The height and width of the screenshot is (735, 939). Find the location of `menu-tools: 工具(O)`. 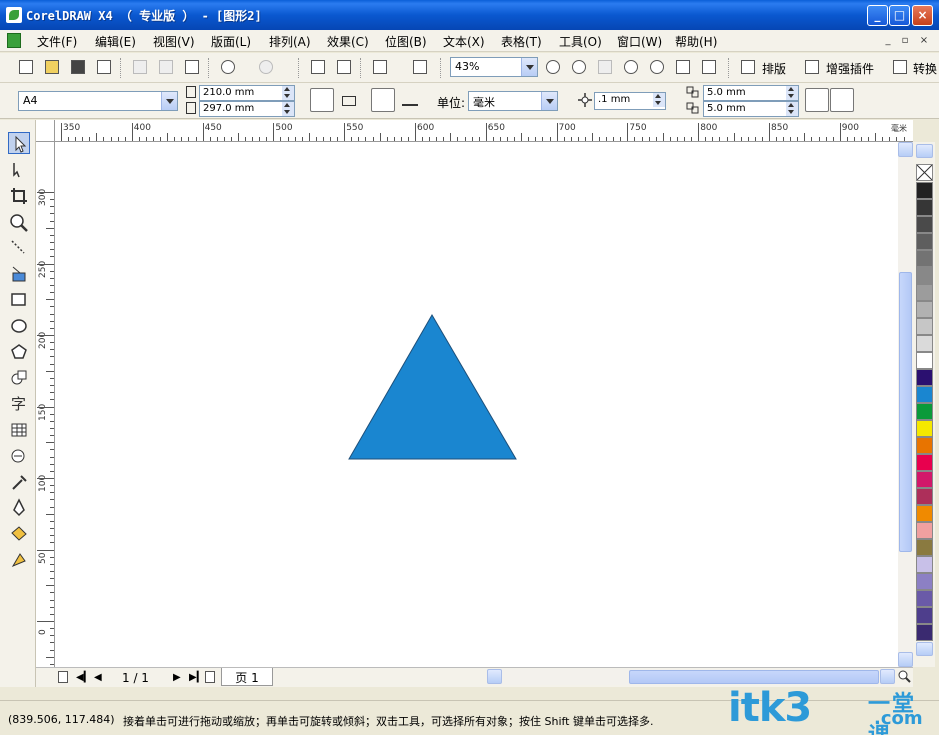

menu-tools: 工具(O) is located at coordinates (580, 41).